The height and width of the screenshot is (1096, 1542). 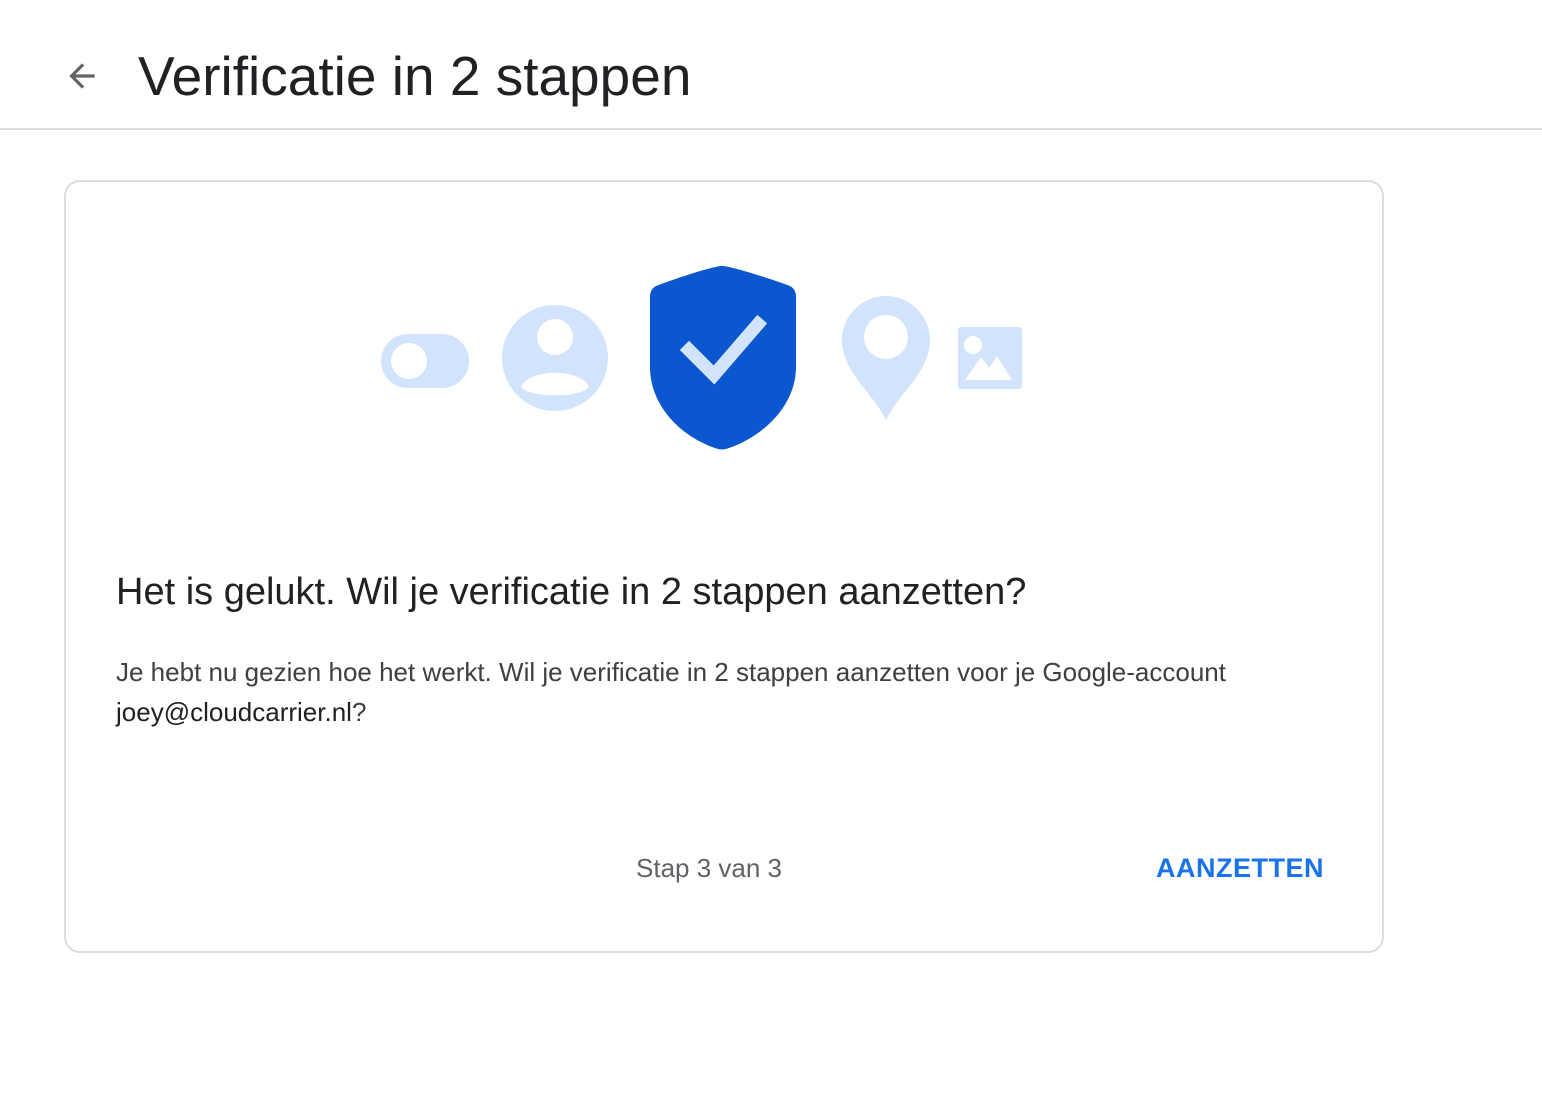 What do you see at coordinates (359, 712) in the screenshot?
I see `description-suffix: ?` at bounding box center [359, 712].